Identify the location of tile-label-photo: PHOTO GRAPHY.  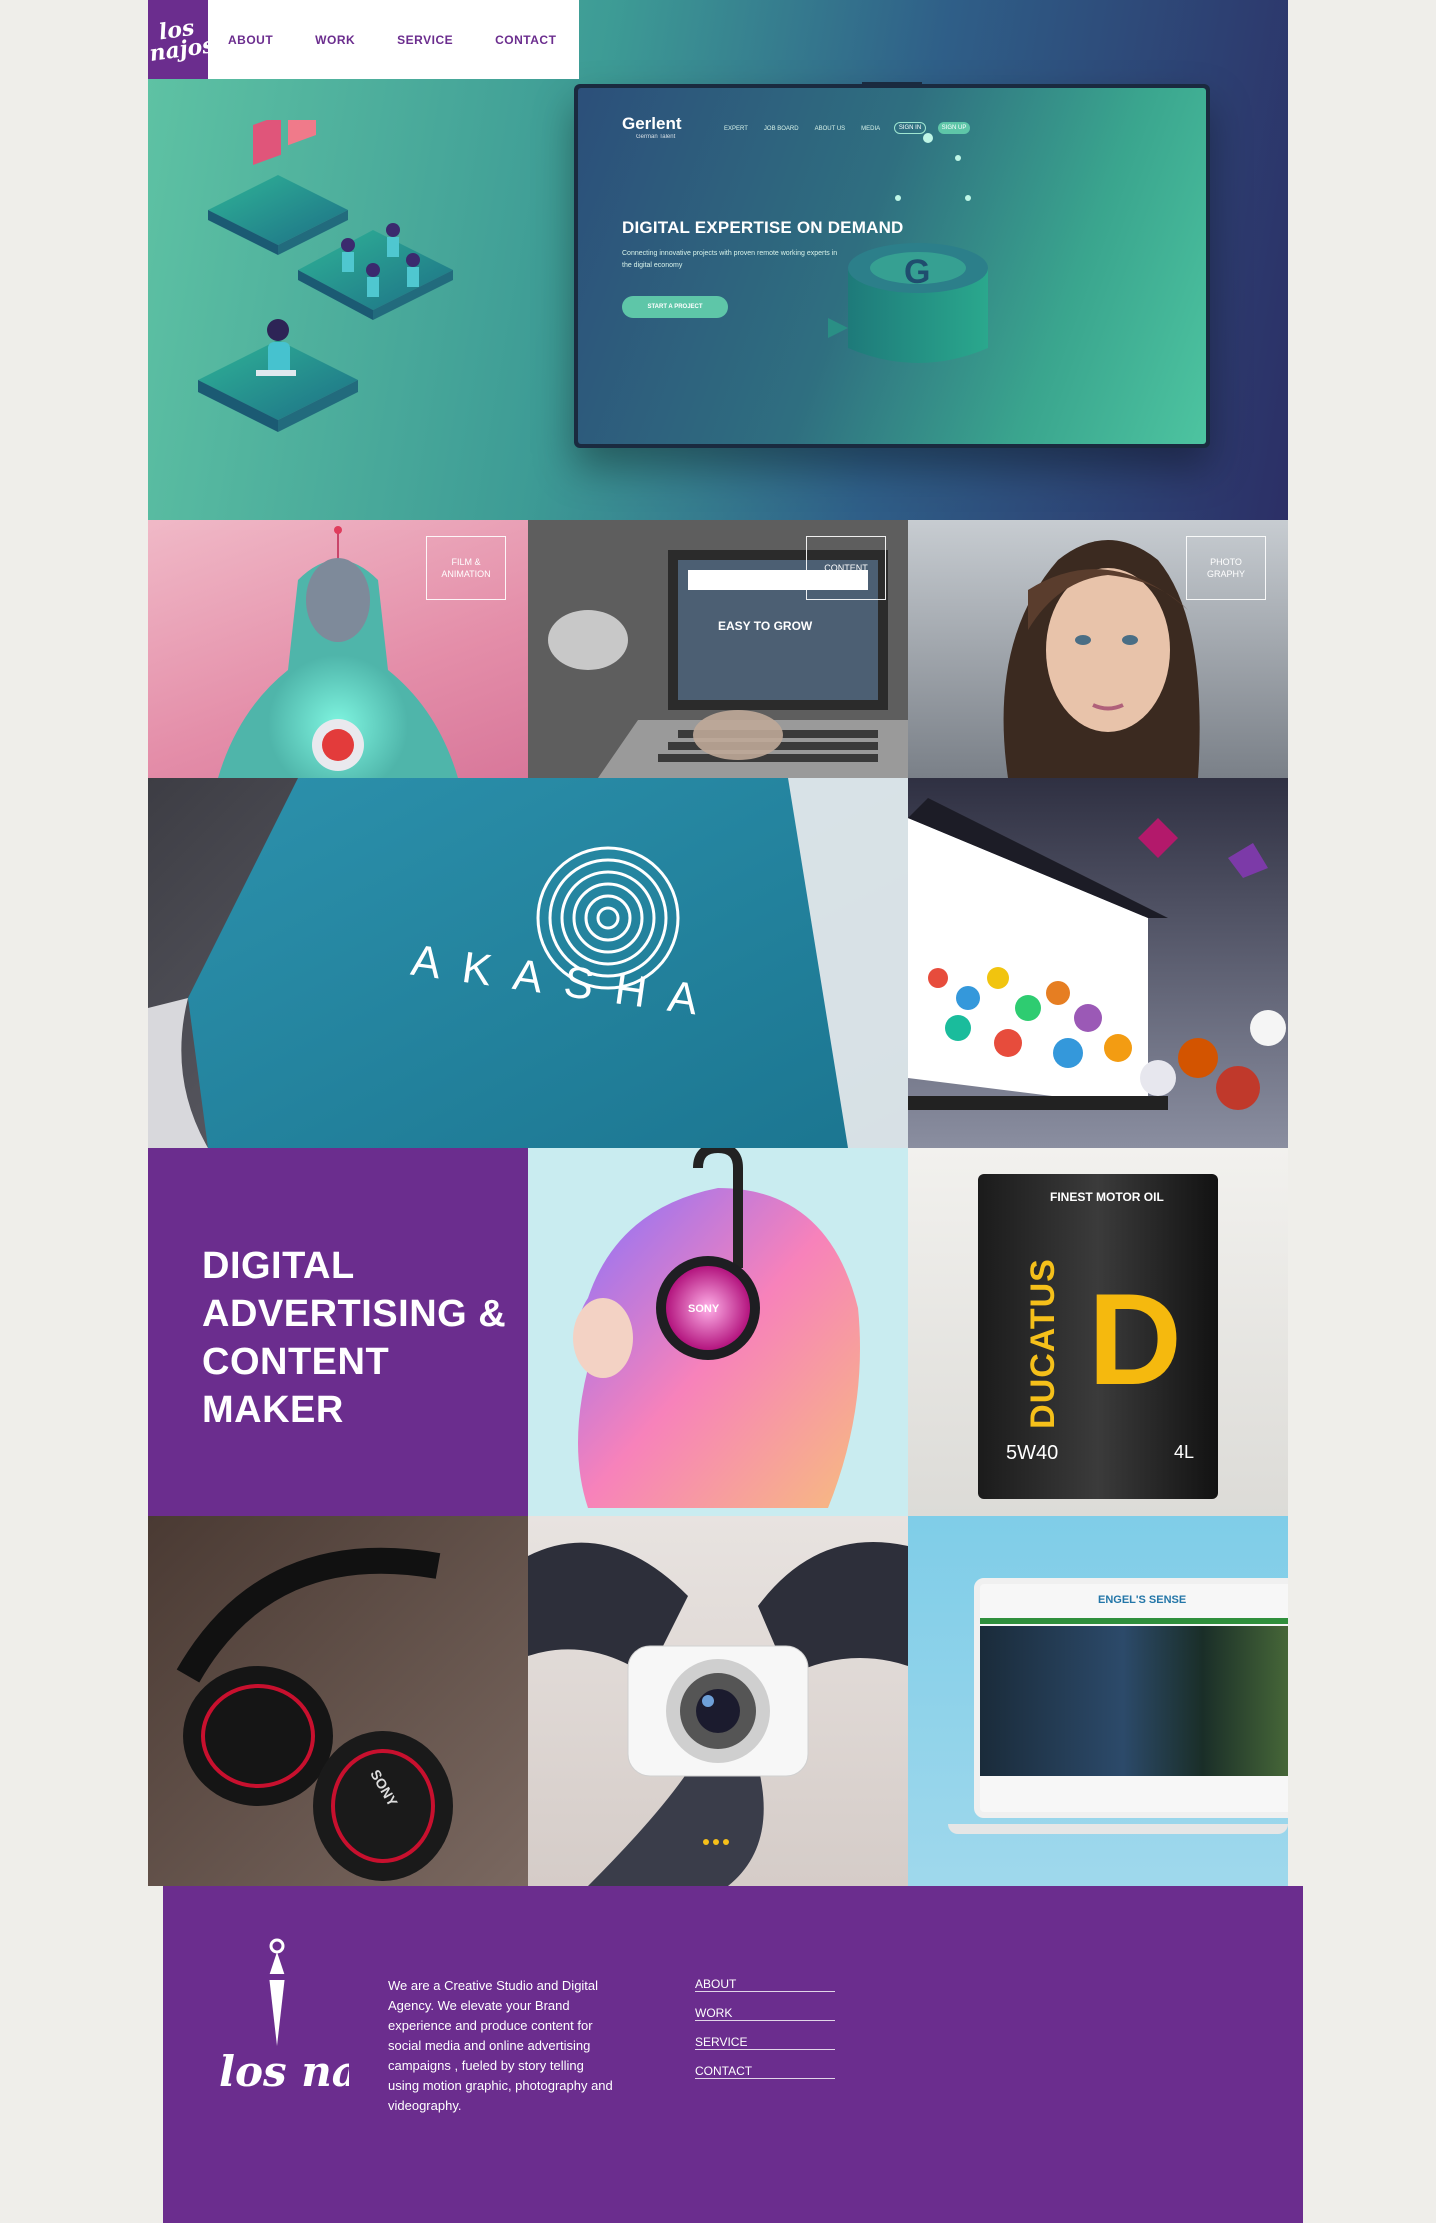
(1226, 568).